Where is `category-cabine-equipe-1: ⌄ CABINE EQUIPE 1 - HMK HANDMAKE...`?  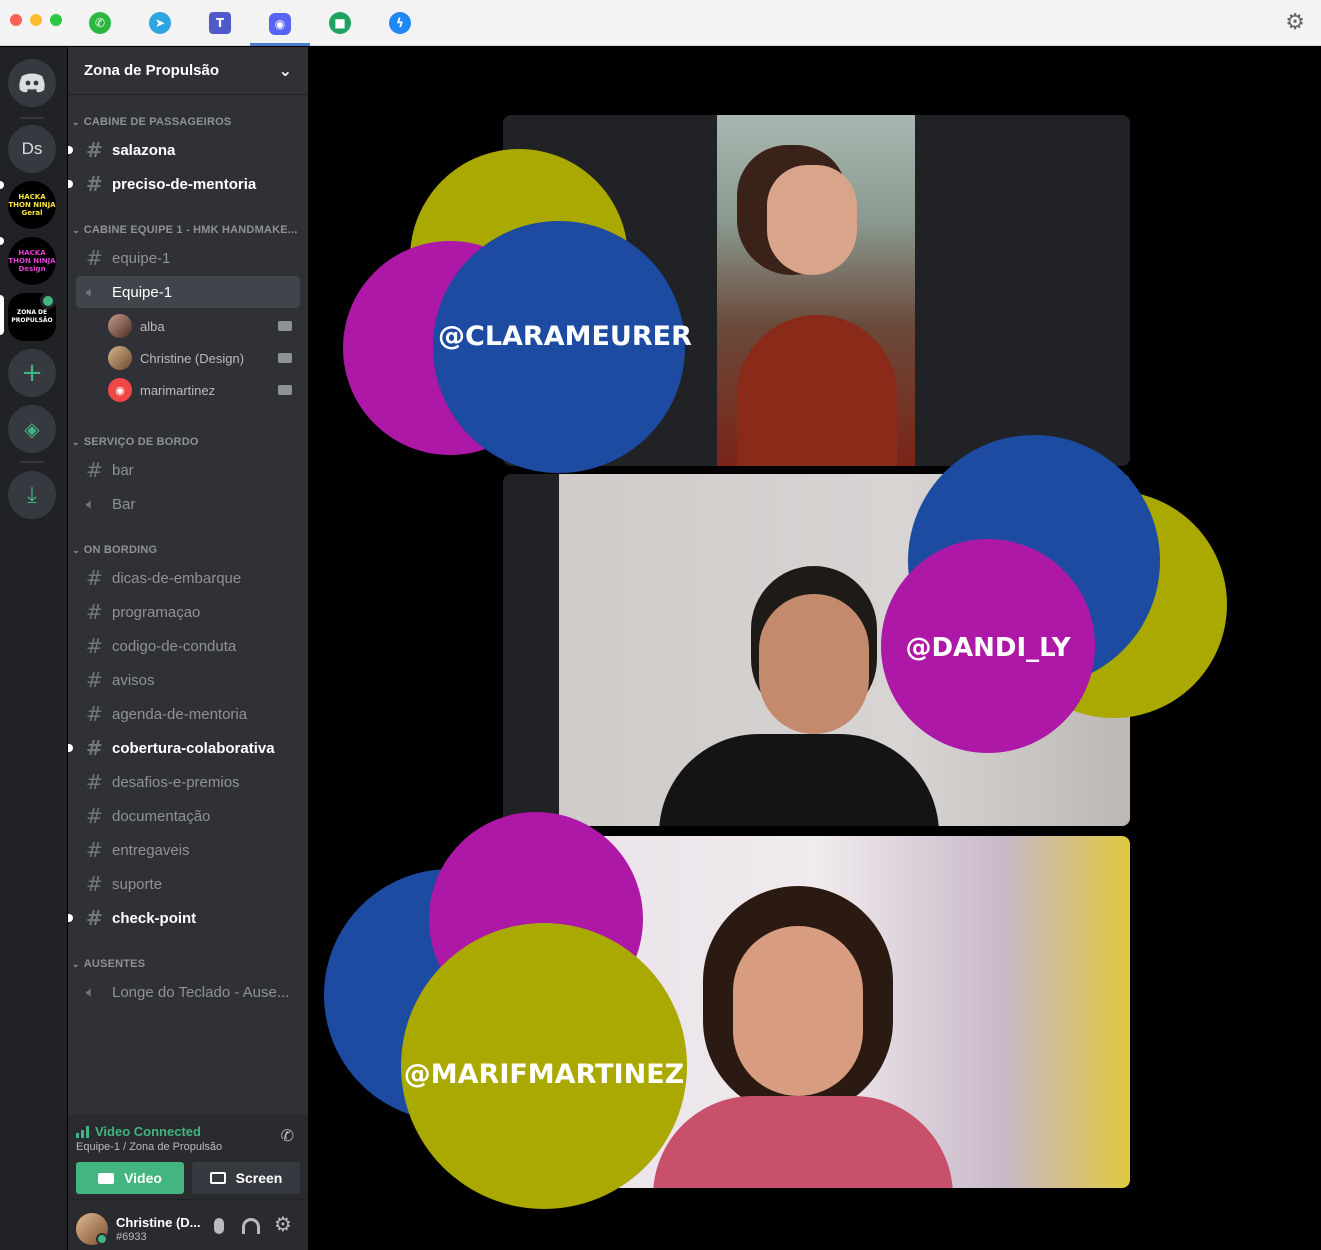 category-cabine-equipe-1: ⌄ CABINE EQUIPE 1 - HMK HANDMAKE... is located at coordinates (185, 230).